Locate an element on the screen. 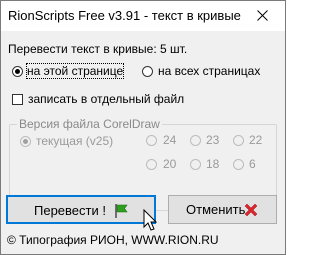 This screenshot has width=320, height=255. convert-button: Перевести ! is located at coordinates (81, 209).